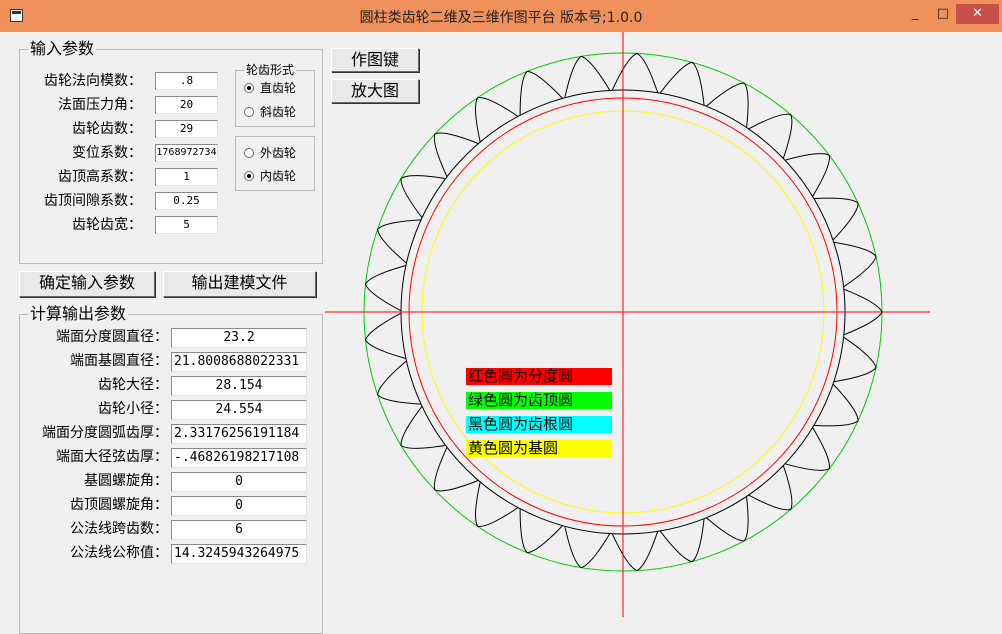  I want to click on legend-addendum-circle: 绿色圆为齿顶圆, so click(539, 400).